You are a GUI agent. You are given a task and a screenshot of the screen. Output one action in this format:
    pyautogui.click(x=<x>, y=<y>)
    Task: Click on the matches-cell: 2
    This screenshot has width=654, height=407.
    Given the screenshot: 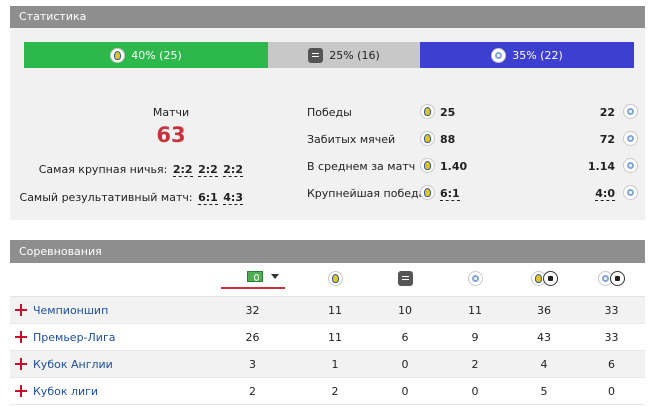 What is the action you would take?
    pyautogui.click(x=252, y=391)
    